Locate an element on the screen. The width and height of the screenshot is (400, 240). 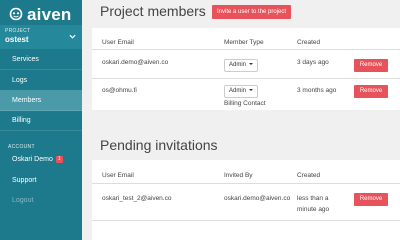
member-email: oskari.demo@aiven.co is located at coordinates (135, 62).